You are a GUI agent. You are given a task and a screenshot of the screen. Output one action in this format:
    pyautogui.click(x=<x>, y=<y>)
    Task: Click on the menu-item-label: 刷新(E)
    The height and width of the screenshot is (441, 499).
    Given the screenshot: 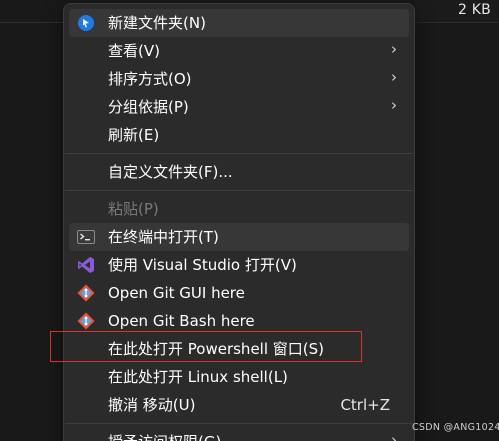 What is the action you would take?
    pyautogui.click(x=134, y=135)
    